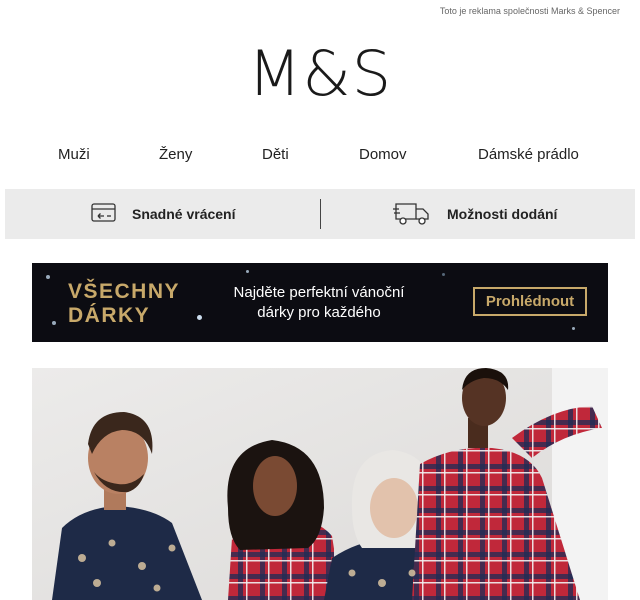 This screenshot has height=600, width=640. Describe the element at coordinates (502, 214) in the screenshot. I see `delivery-options-label: Možnosti dodání` at that location.